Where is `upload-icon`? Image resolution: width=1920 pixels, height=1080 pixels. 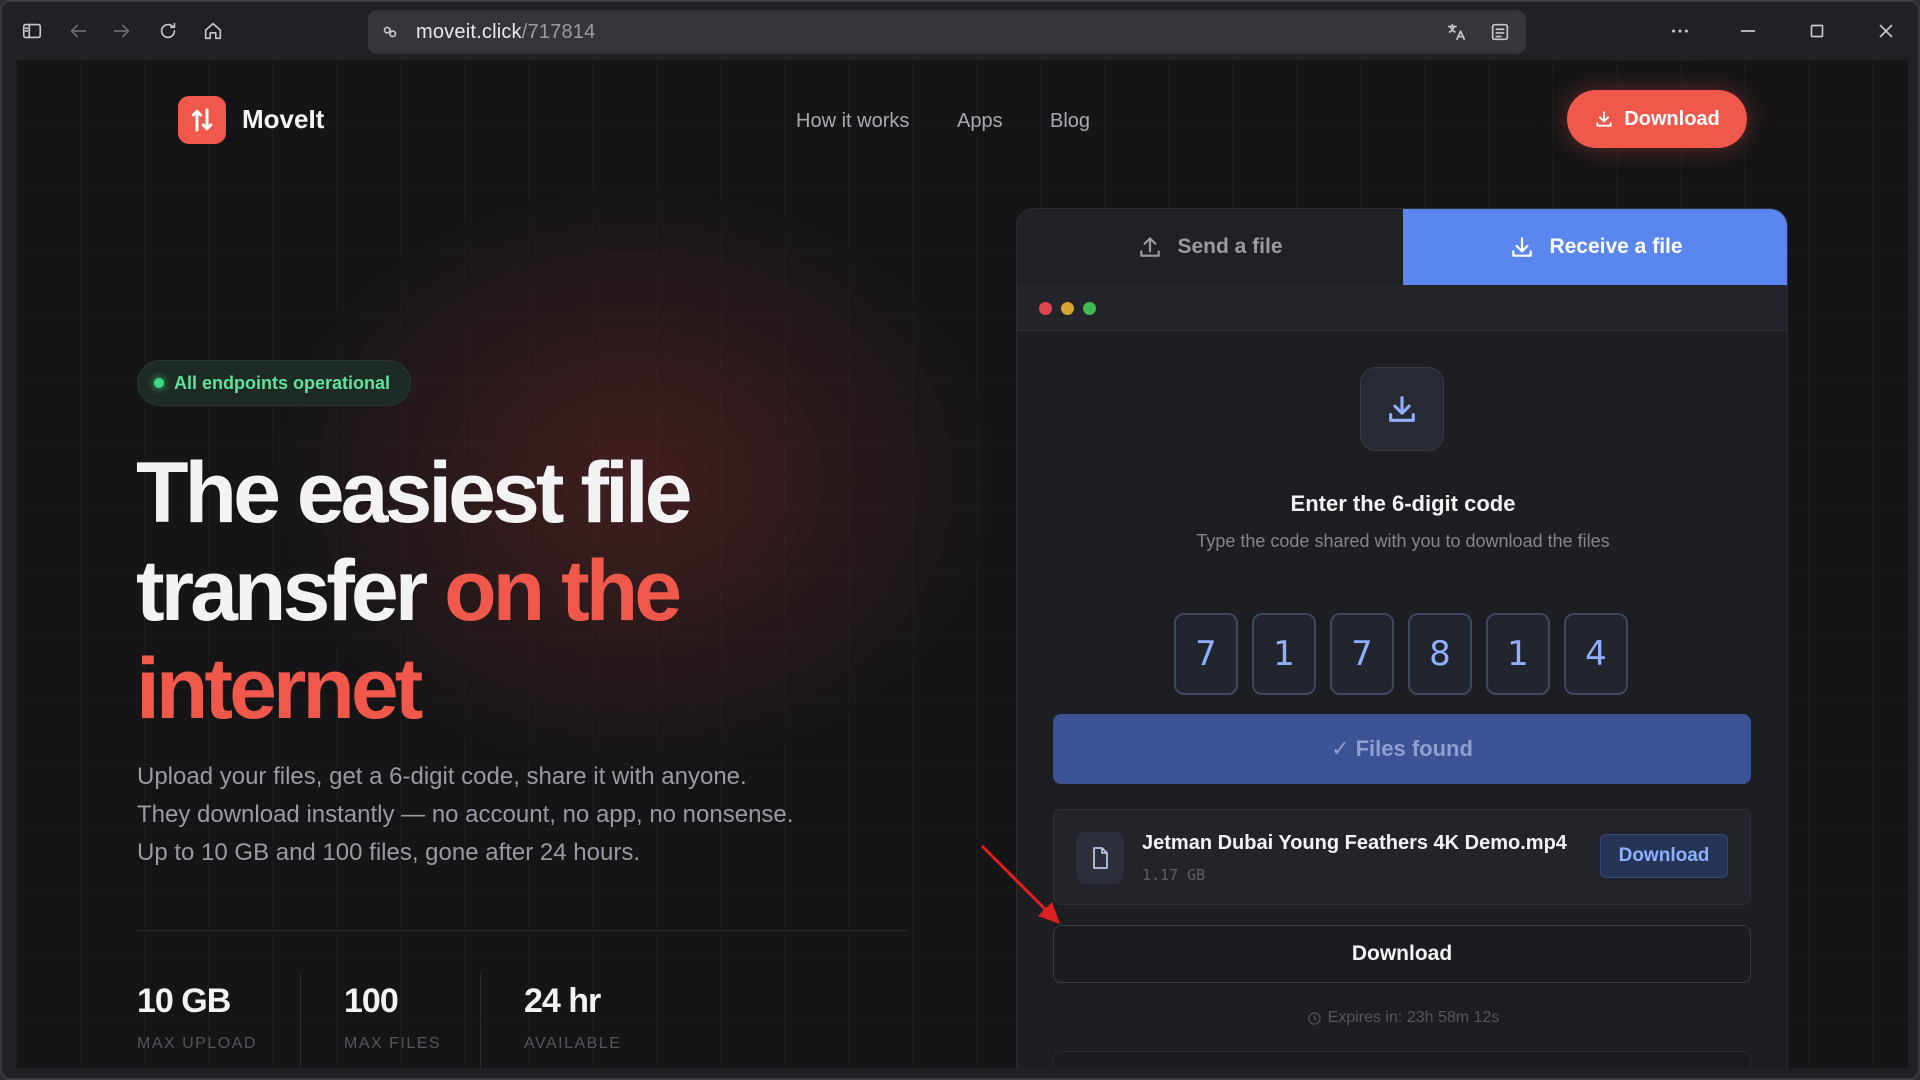 upload-icon is located at coordinates (1150, 247).